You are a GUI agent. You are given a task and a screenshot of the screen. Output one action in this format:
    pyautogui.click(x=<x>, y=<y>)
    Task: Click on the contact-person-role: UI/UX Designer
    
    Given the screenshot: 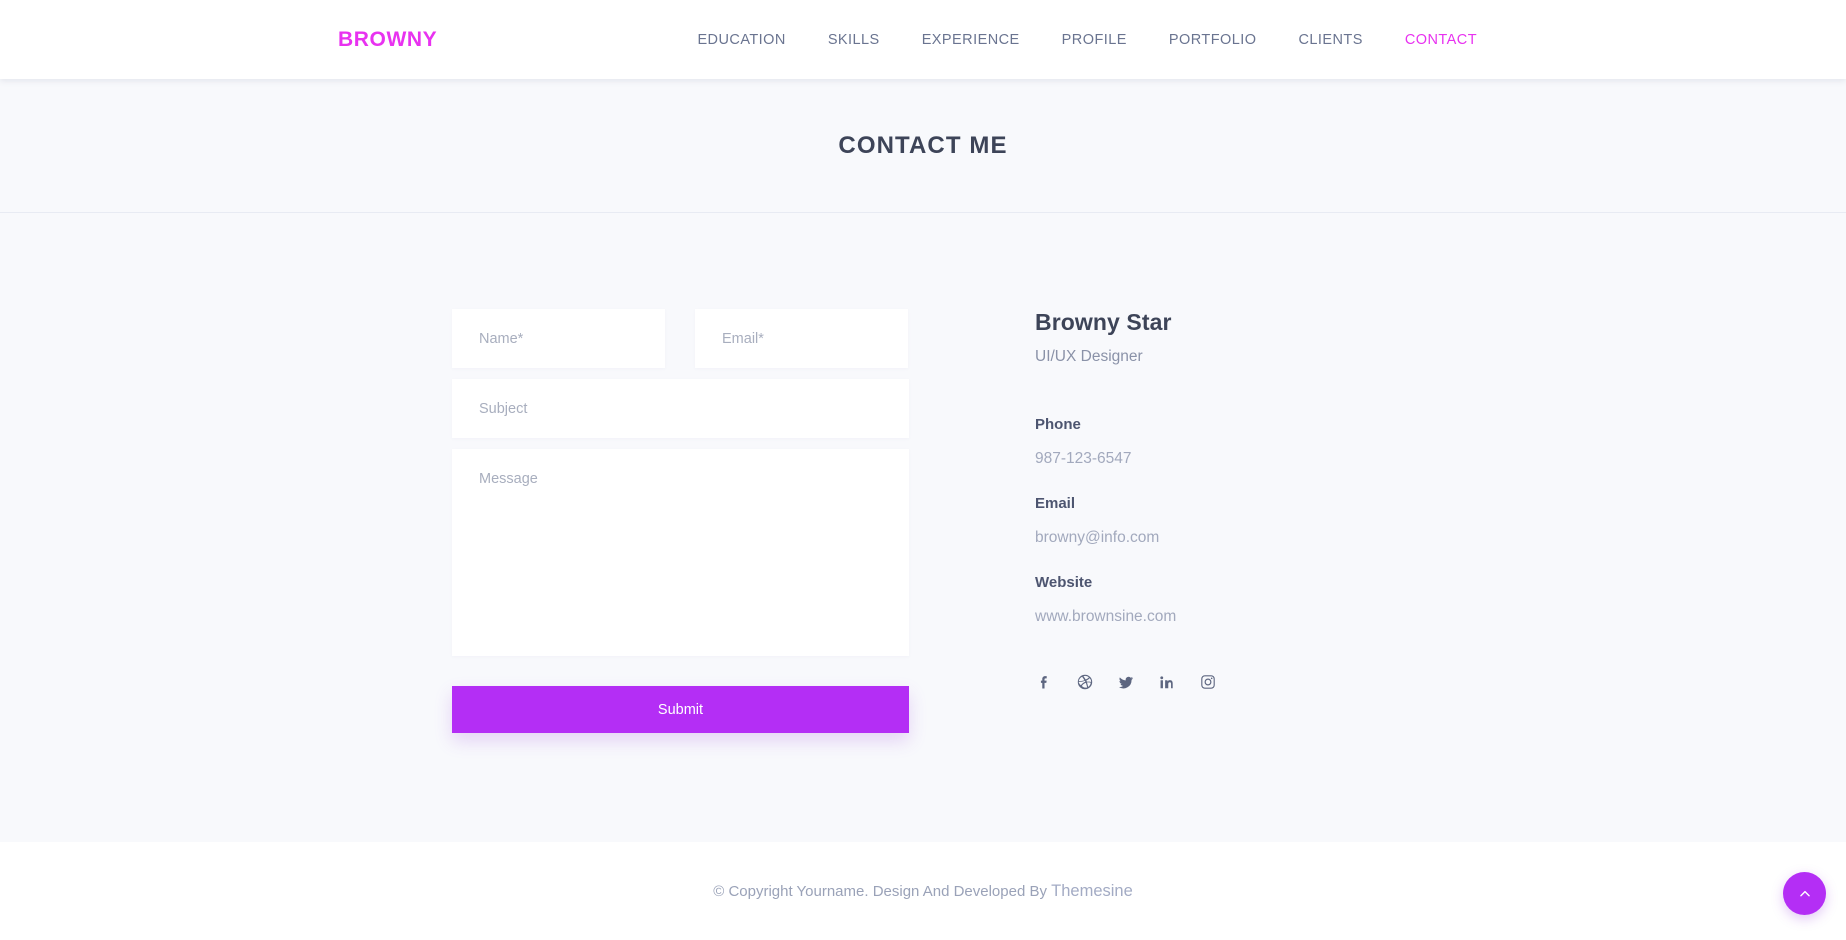 What is the action you would take?
    pyautogui.click(x=1089, y=356)
    